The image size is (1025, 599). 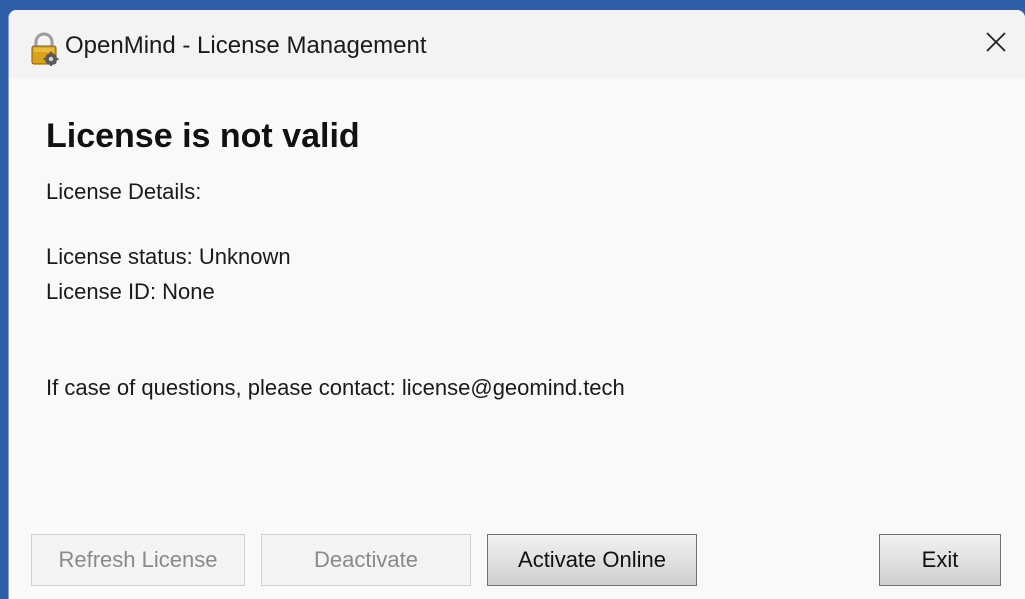 What do you see at coordinates (138, 560) in the screenshot?
I see `refresh-license-button: Refresh License` at bounding box center [138, 560].